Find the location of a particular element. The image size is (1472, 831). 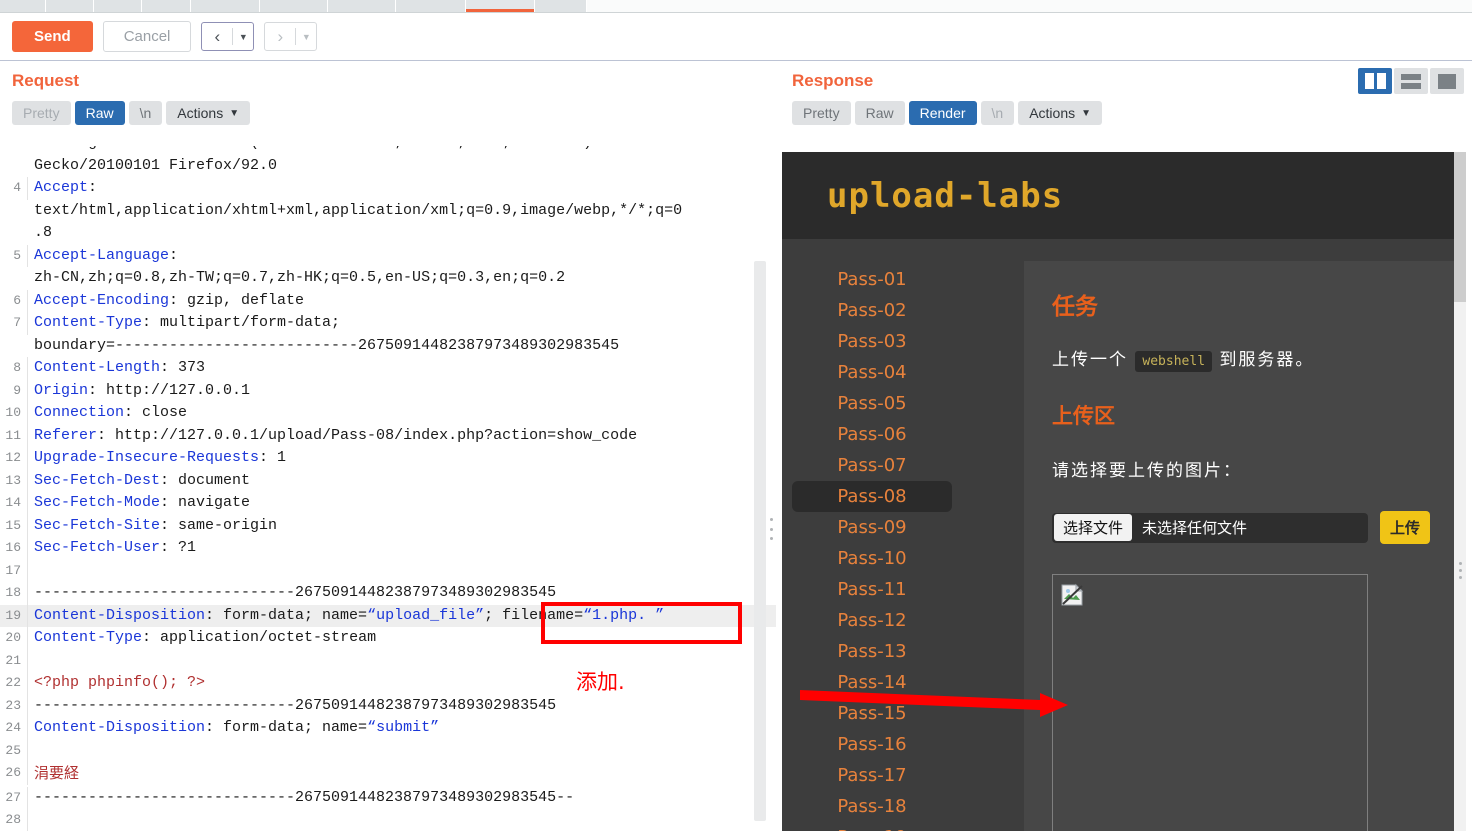

pass-link-pass-14: Pass-14 is located at coordinates (872, 682).